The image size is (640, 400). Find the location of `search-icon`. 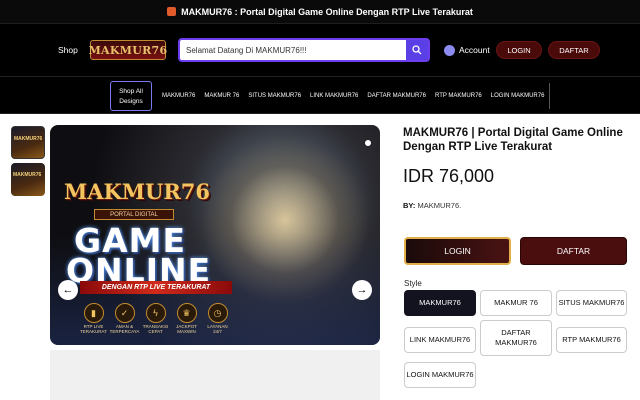

search-icon is located at coordinates (417, 50).